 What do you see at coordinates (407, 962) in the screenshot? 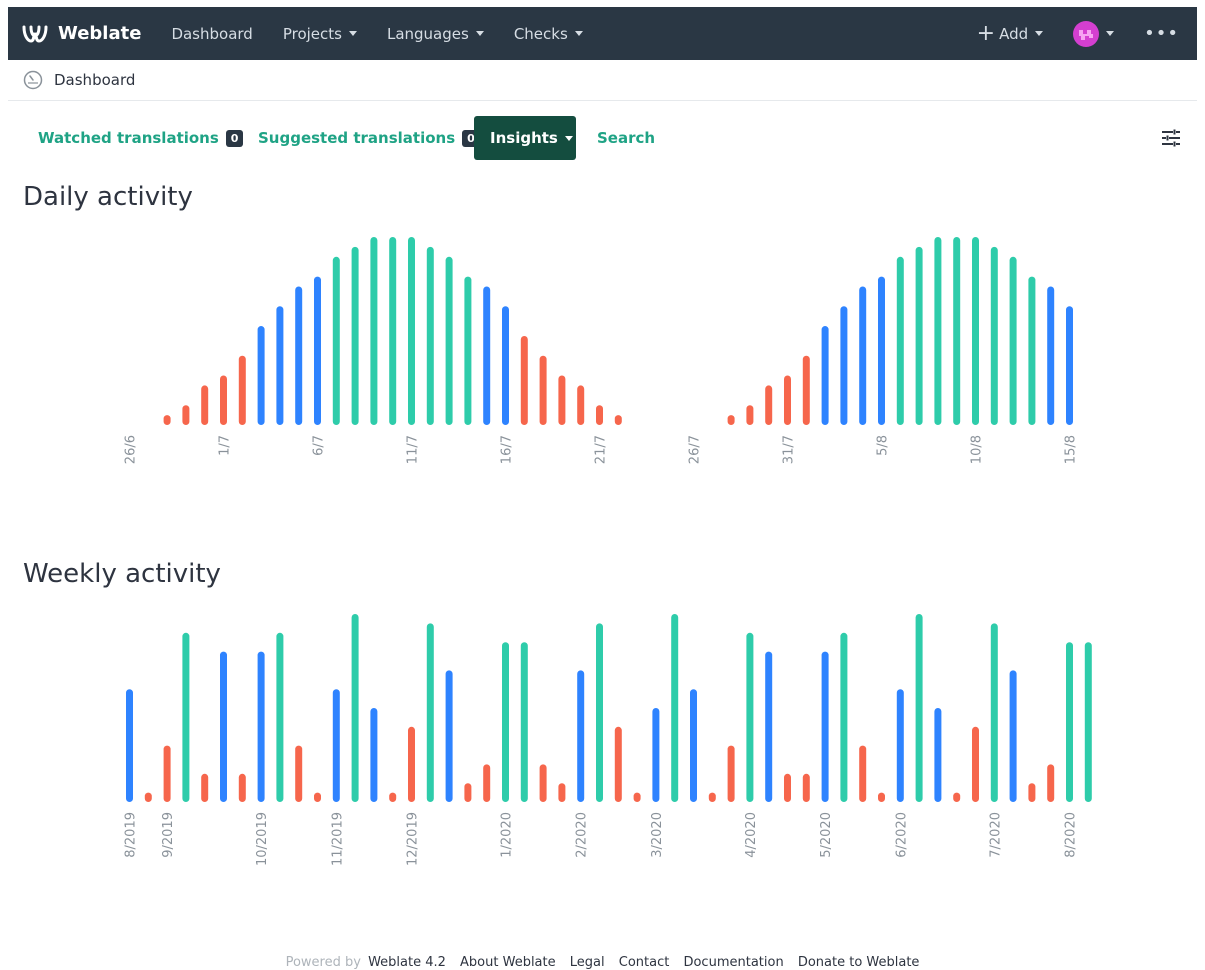
I see `footer-version-link: Weblate 4.2` at bounding box center [407, 962].